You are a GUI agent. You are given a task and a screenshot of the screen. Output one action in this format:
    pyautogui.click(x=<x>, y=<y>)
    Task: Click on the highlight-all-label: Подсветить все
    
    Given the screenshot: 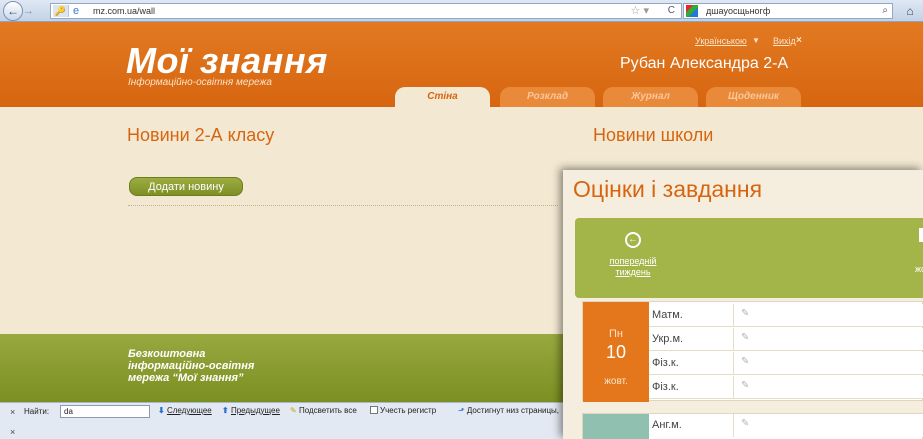 What is the action you would take?
    pyautogui.click(x=327, y=410)
    